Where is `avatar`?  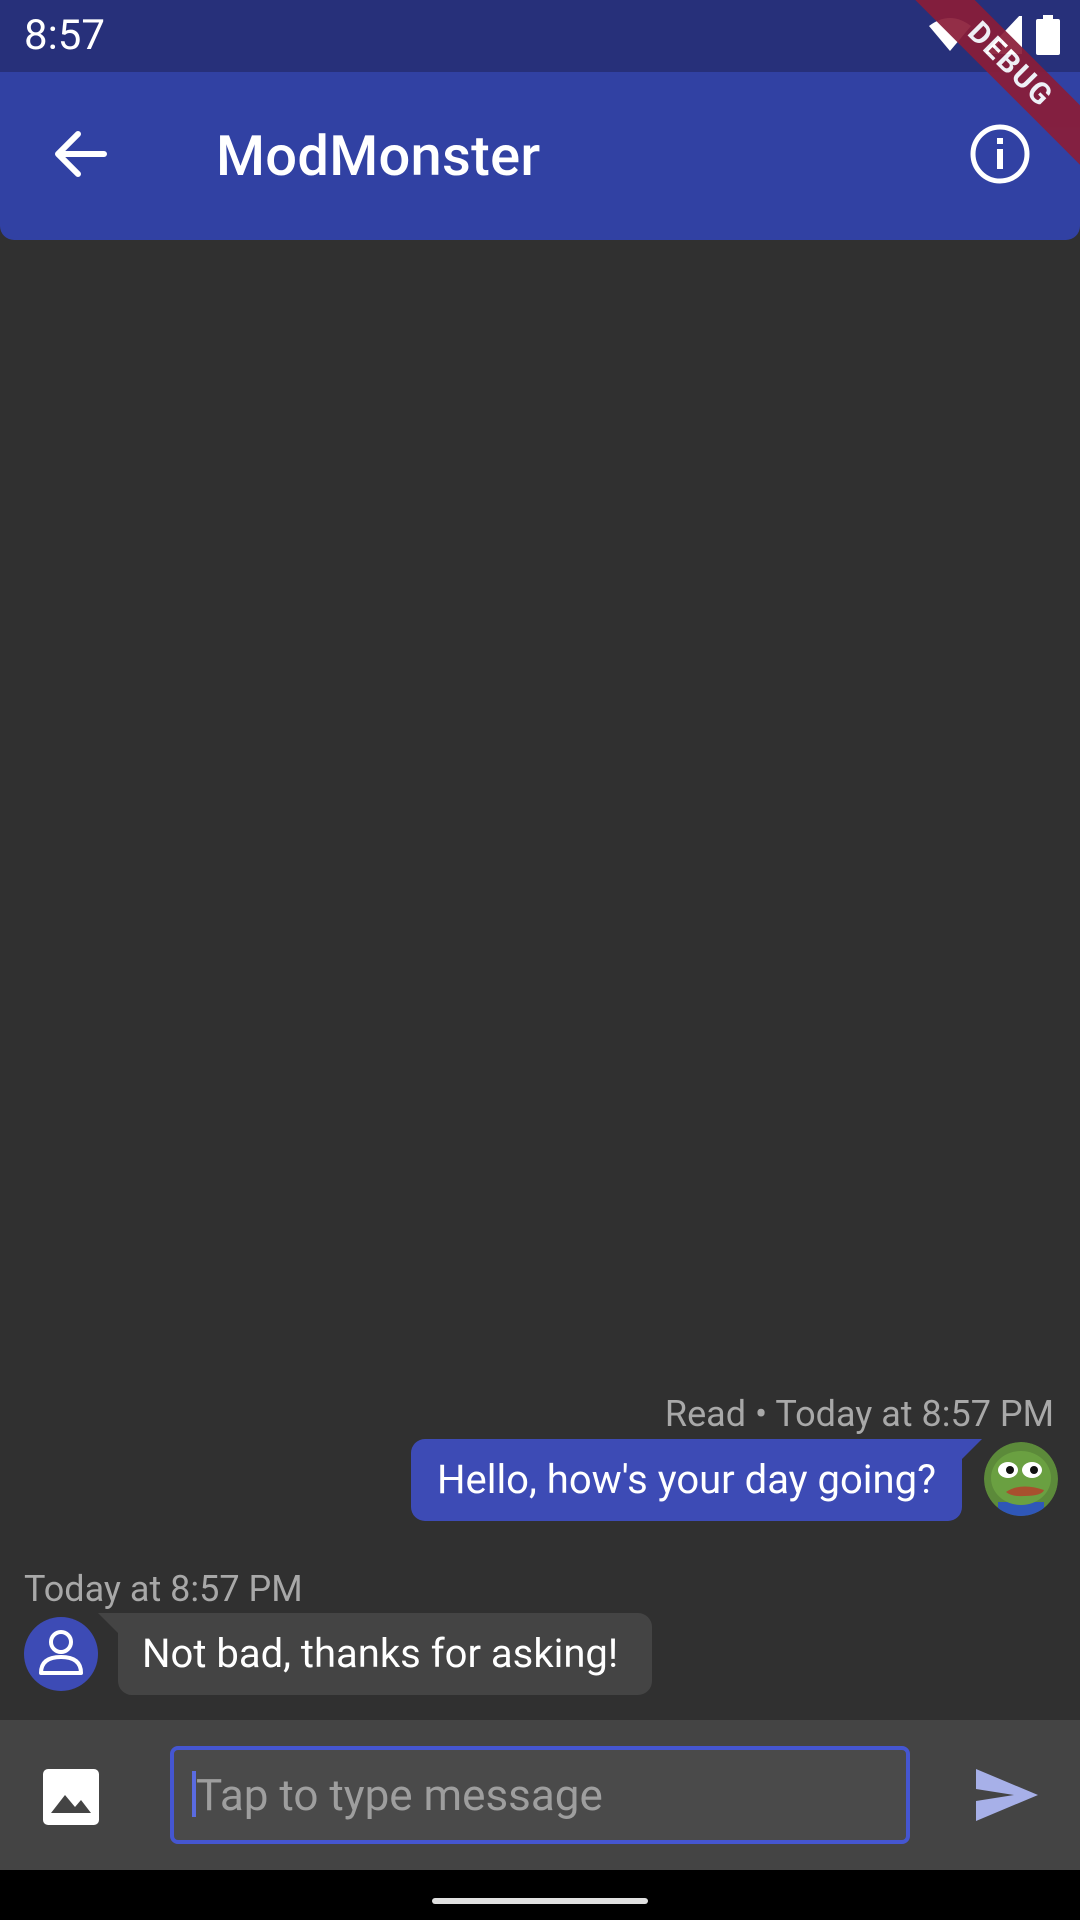
avatar is located at coordinates (61, 1654).